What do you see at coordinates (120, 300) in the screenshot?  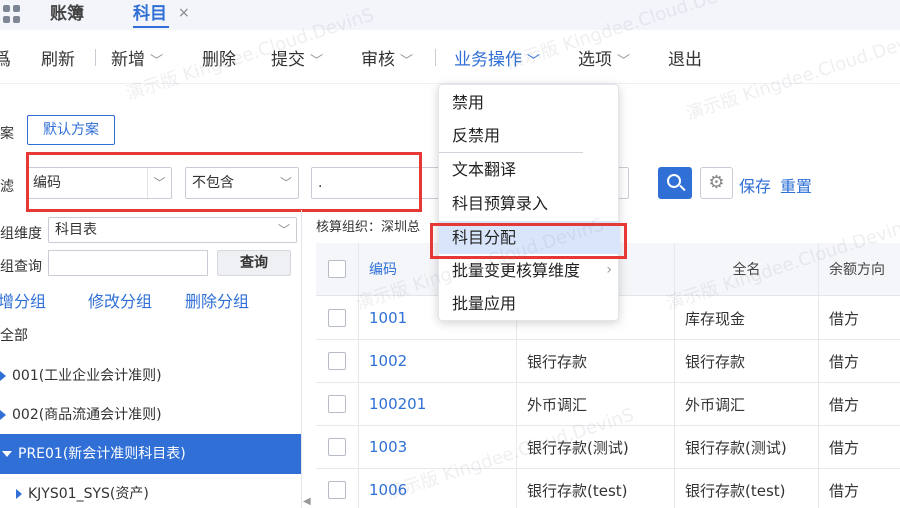 I see `edit-group-link: 修改分组` at bounding box center [120, 300].